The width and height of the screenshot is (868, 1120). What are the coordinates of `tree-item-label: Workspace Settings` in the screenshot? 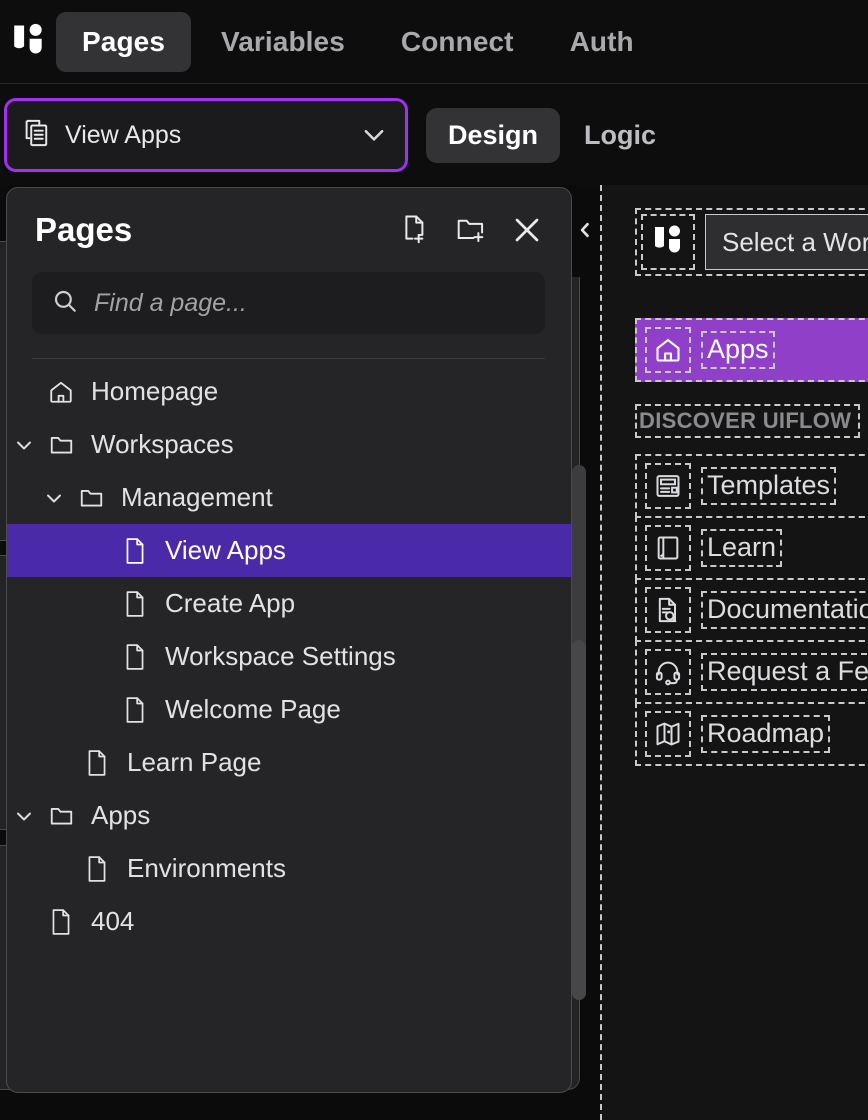 It's located at (280, 656).